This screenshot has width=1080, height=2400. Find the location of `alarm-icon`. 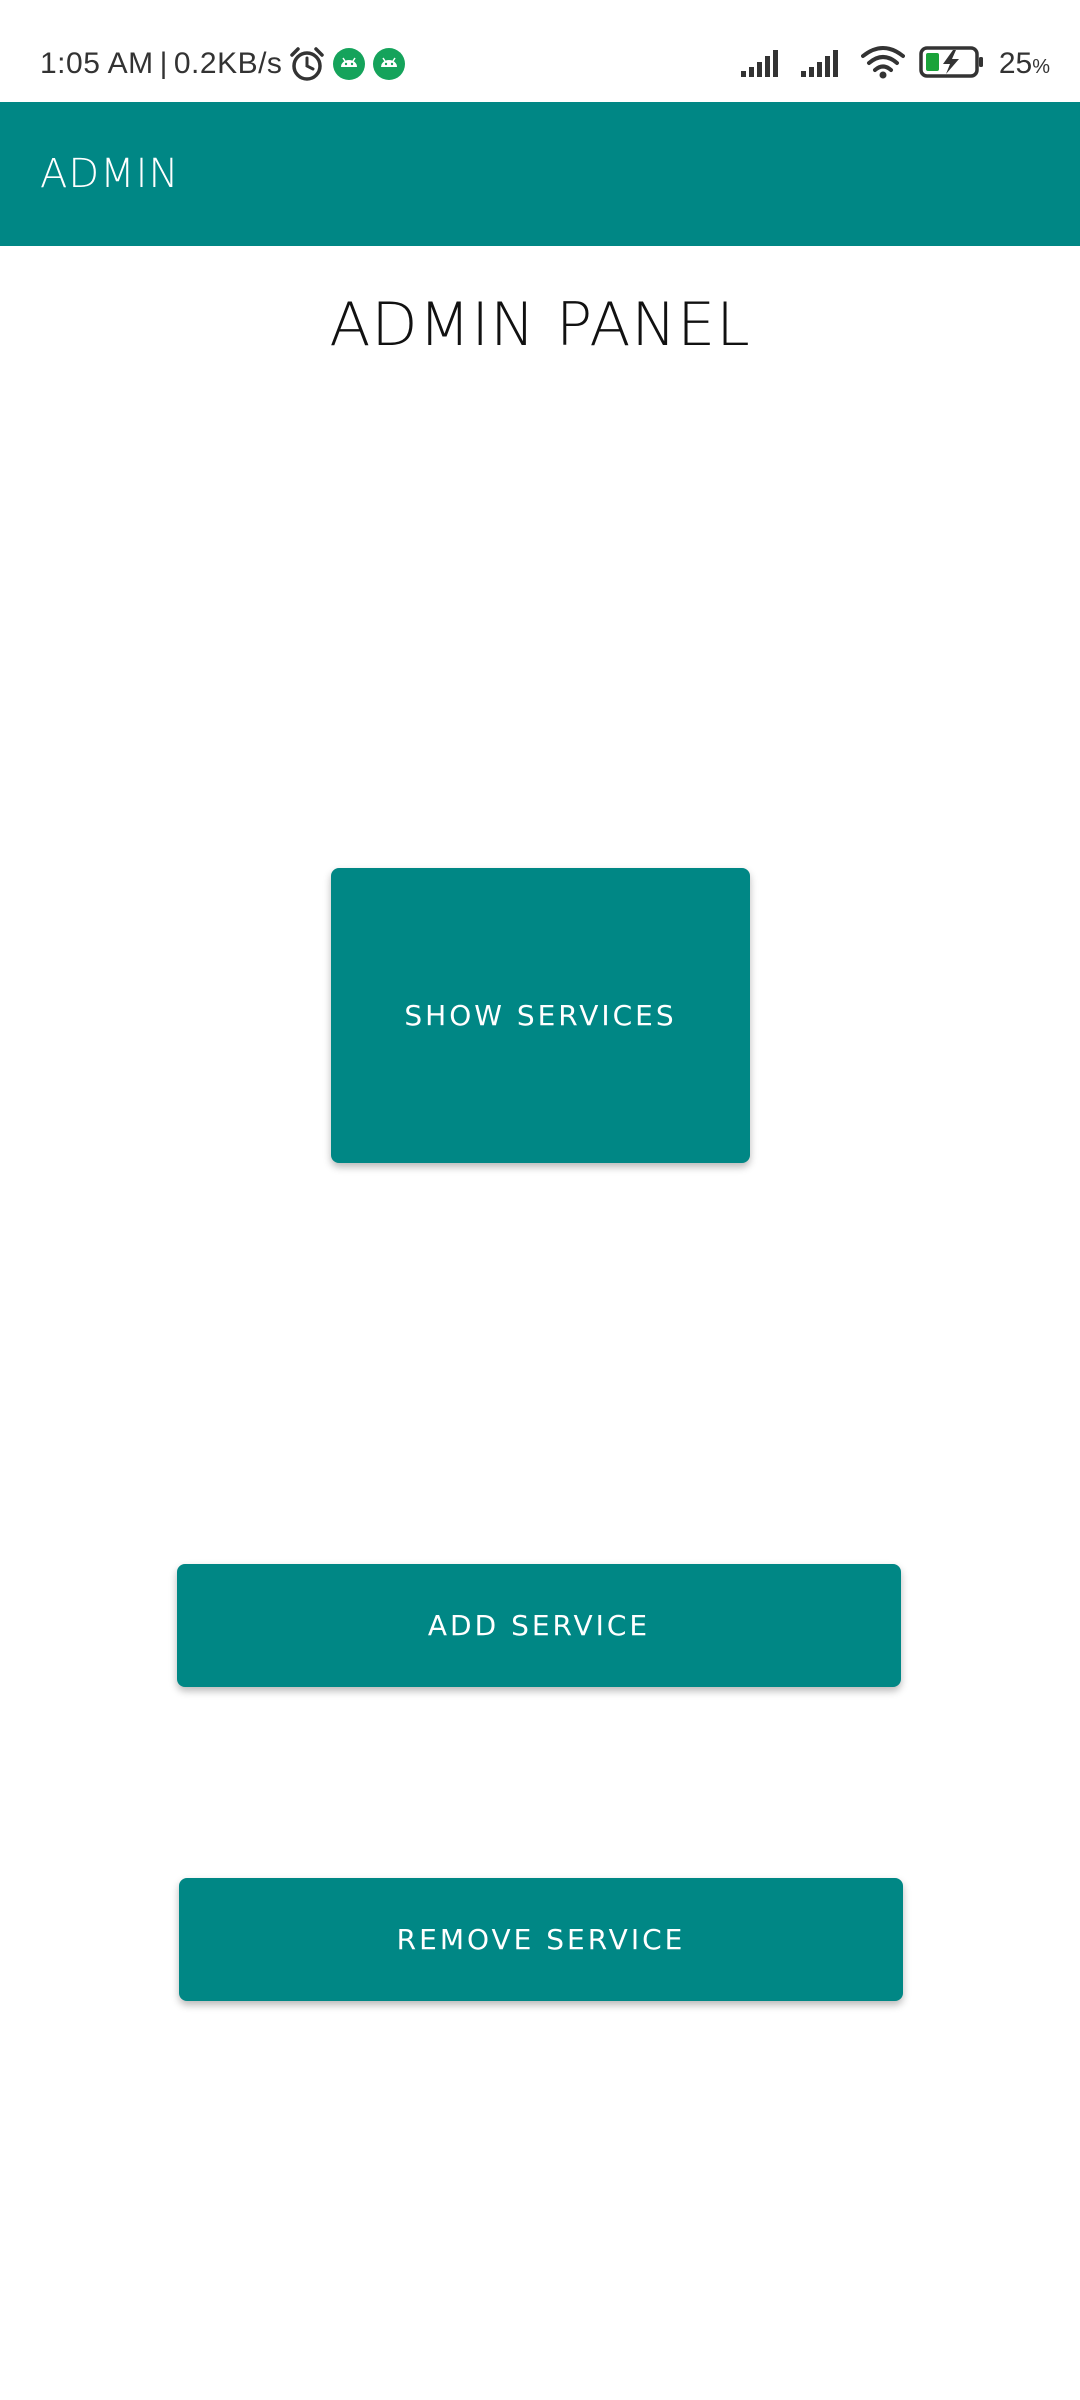

alarm-icon is located at coordinates (307, 64).